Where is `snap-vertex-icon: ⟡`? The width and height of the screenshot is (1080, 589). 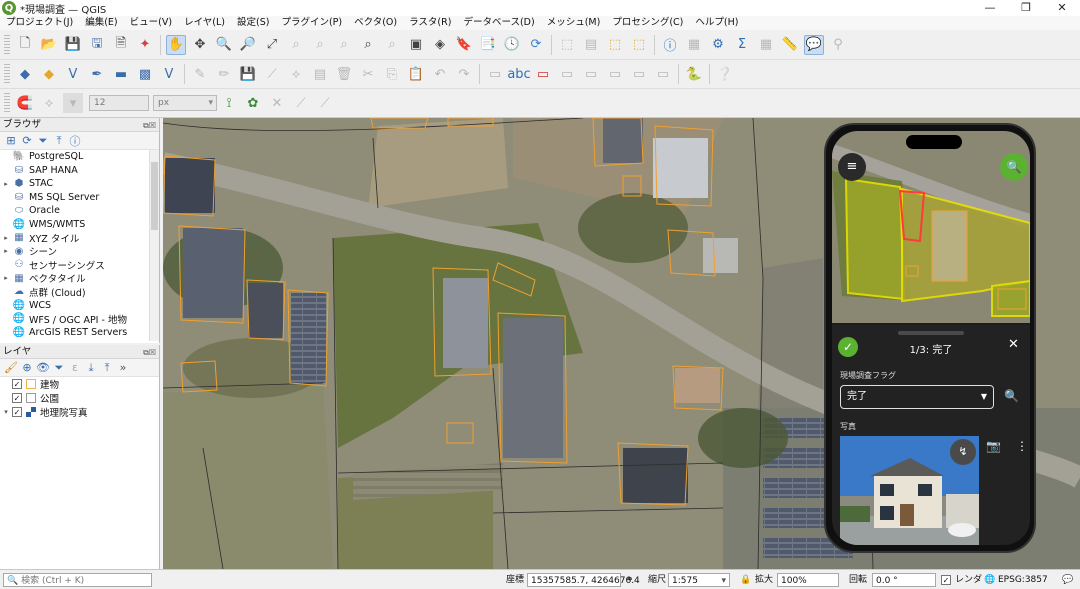 snap-vertex-icon: ⟡ is located at coordinates (49, 103).